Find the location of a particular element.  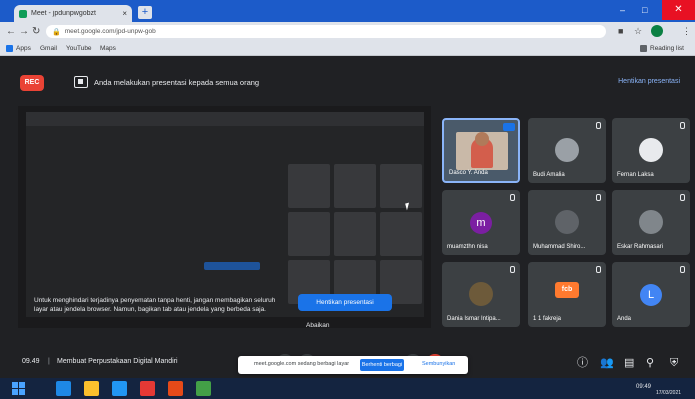

meeting-time: 09.49 is located at coordinates (31, 361).